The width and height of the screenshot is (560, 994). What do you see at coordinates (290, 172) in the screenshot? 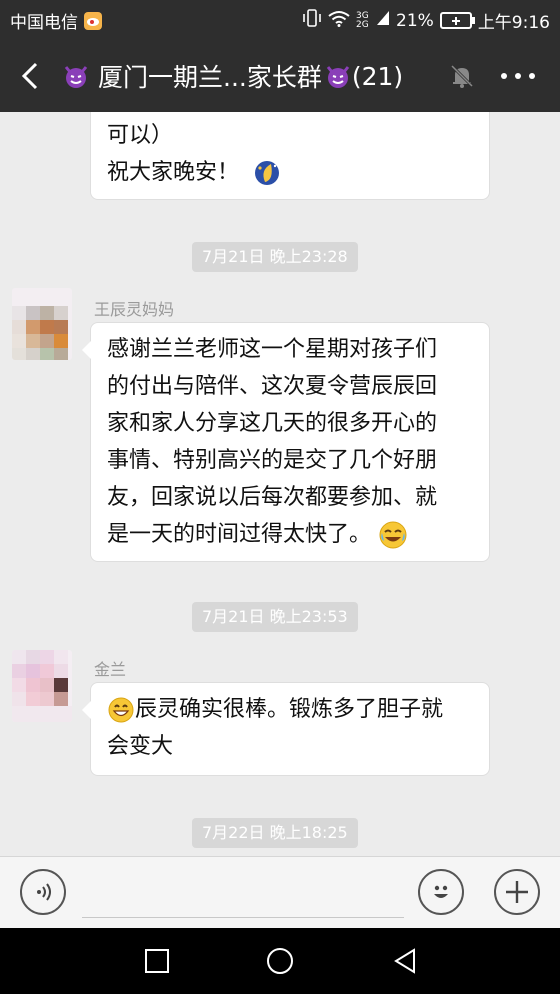
I see `message-text-line: 祝大家晚安！` at bounding box center [290, 172].